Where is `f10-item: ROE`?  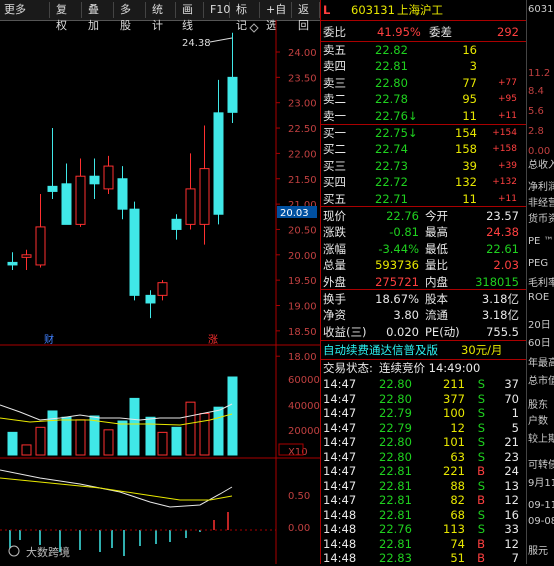
f10-item: ROE is located at coordinates (538, 297).